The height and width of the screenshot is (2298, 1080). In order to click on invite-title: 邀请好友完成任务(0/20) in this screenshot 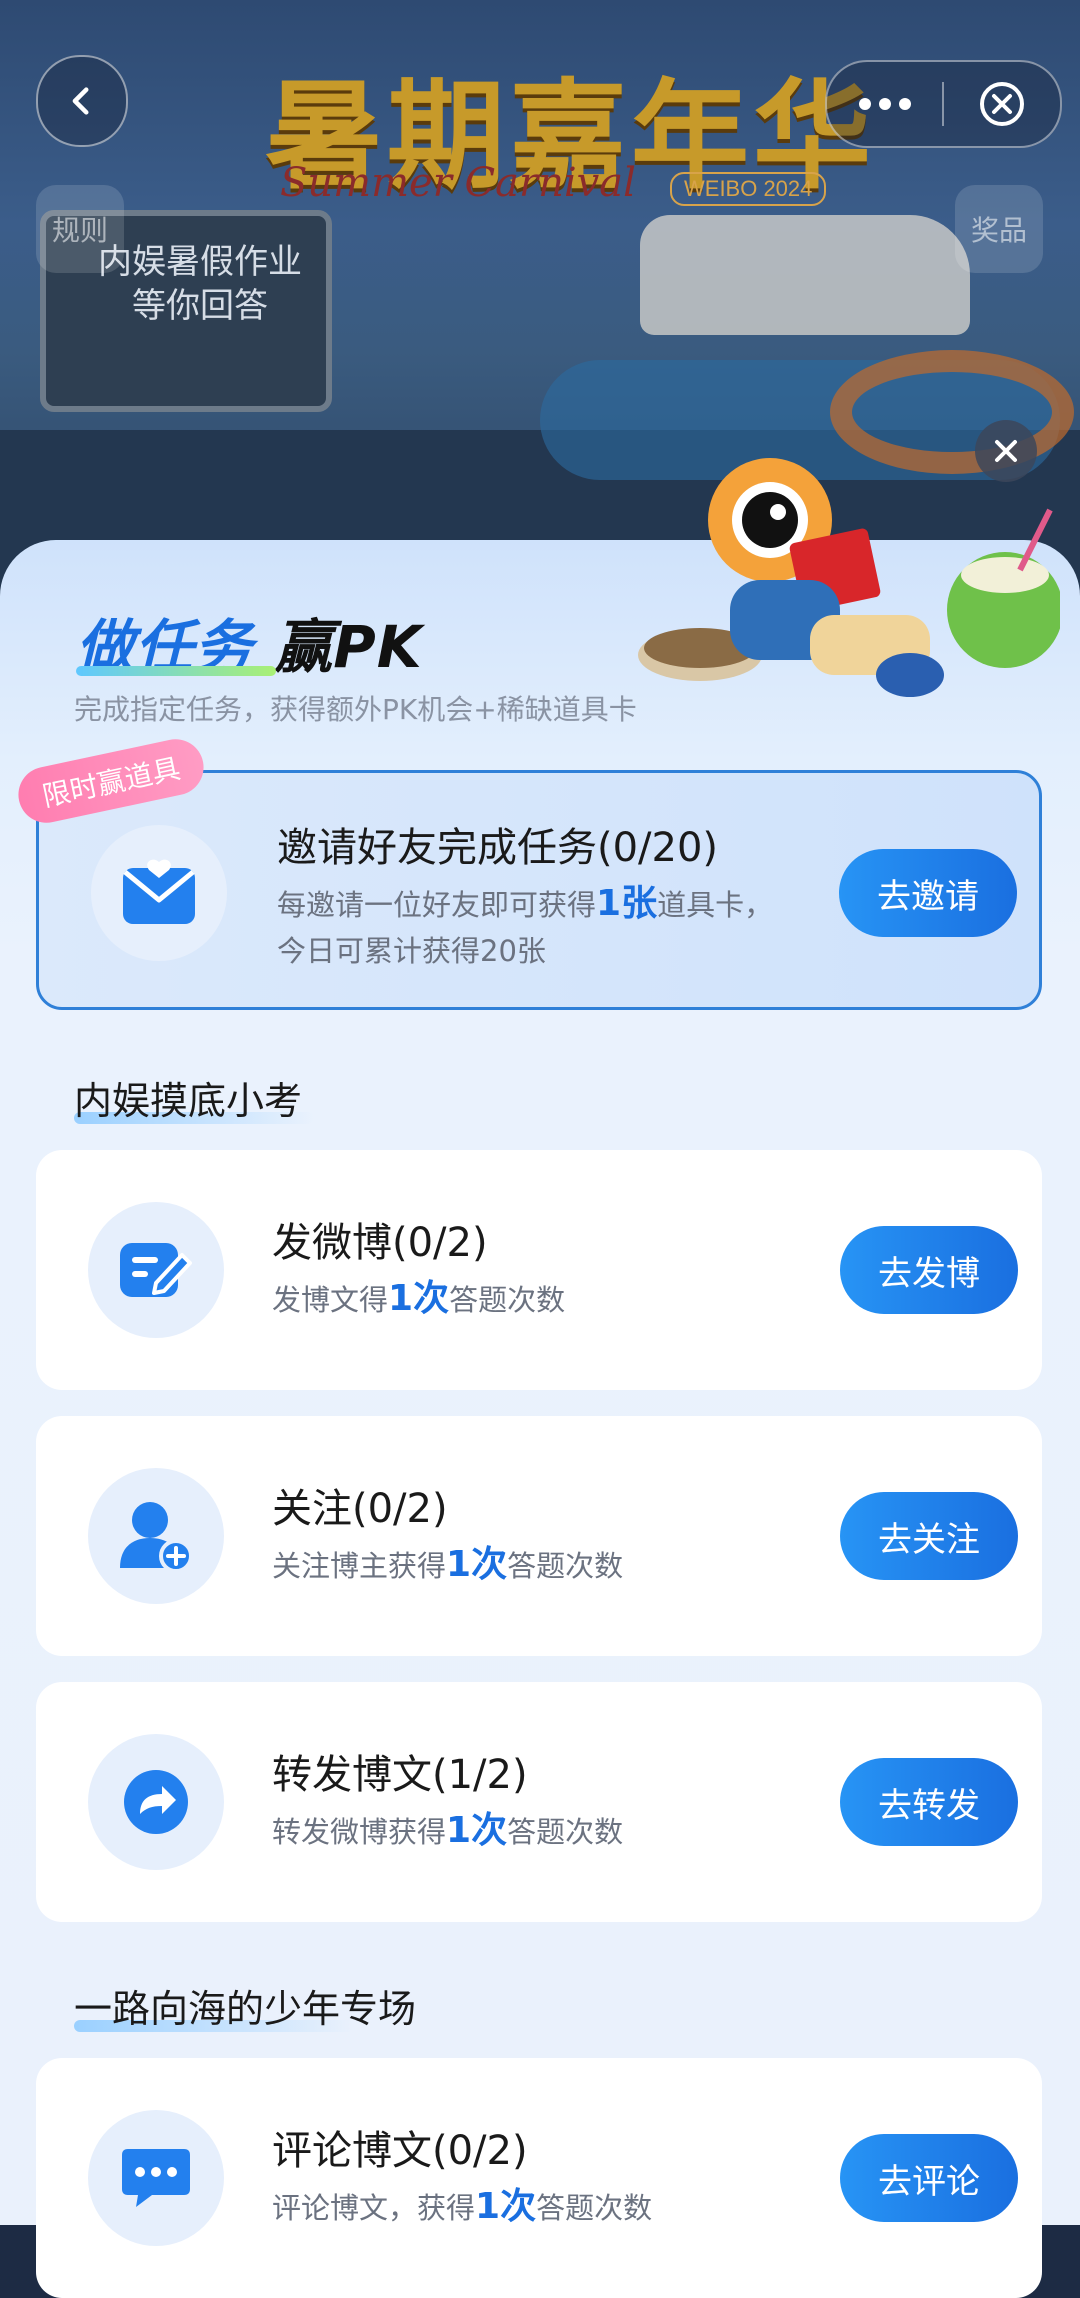, I will do `click(498, 848)`.